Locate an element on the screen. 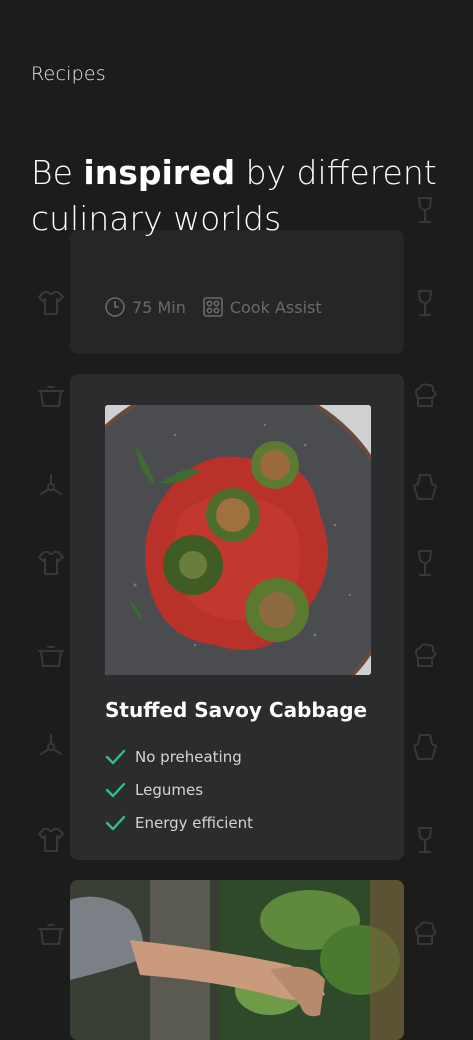 The image size is (473, 1040). cook-assist-label: Cook Assist is located at coordinates (275, 307).